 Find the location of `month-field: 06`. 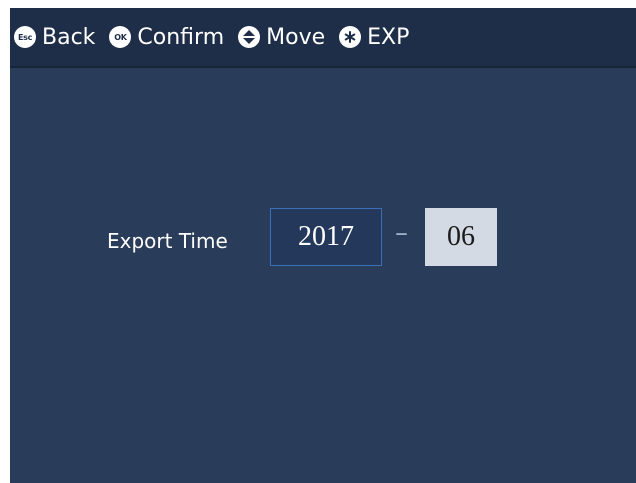

month-field: 06 is located at coordinates (461, 237).